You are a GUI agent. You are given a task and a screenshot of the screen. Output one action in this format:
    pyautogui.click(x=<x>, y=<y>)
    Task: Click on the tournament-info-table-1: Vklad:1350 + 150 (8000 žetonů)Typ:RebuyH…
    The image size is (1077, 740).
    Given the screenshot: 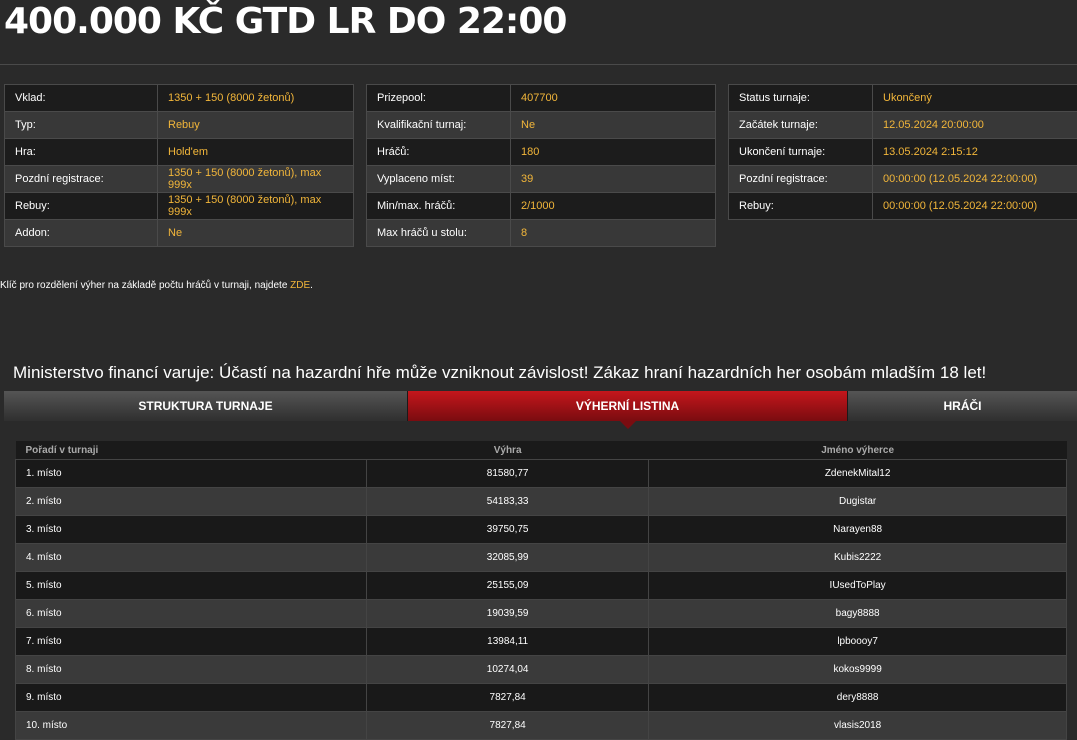 What is the action you would take?
    pyautogui.click(x=179, y=165)
    